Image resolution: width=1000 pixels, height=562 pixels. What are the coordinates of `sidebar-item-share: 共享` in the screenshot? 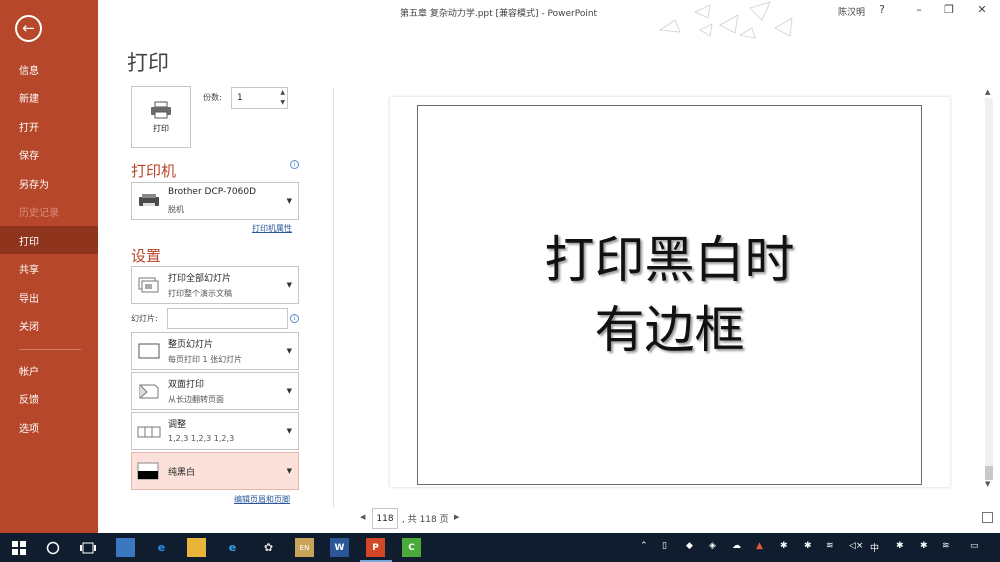 It's located at (49, 268).